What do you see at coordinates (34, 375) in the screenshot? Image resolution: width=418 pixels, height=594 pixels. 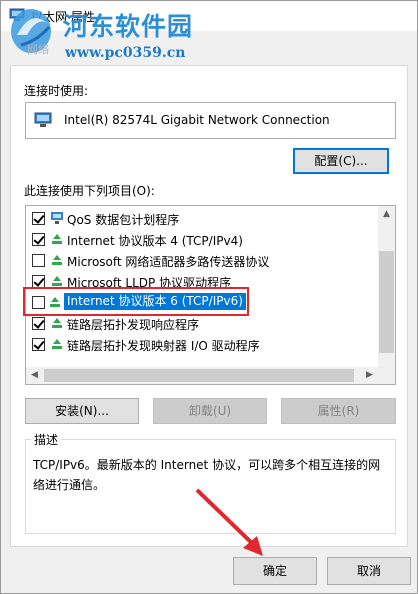 I see `scroll-left-icon: ◀` at bounding box center [34, 375].